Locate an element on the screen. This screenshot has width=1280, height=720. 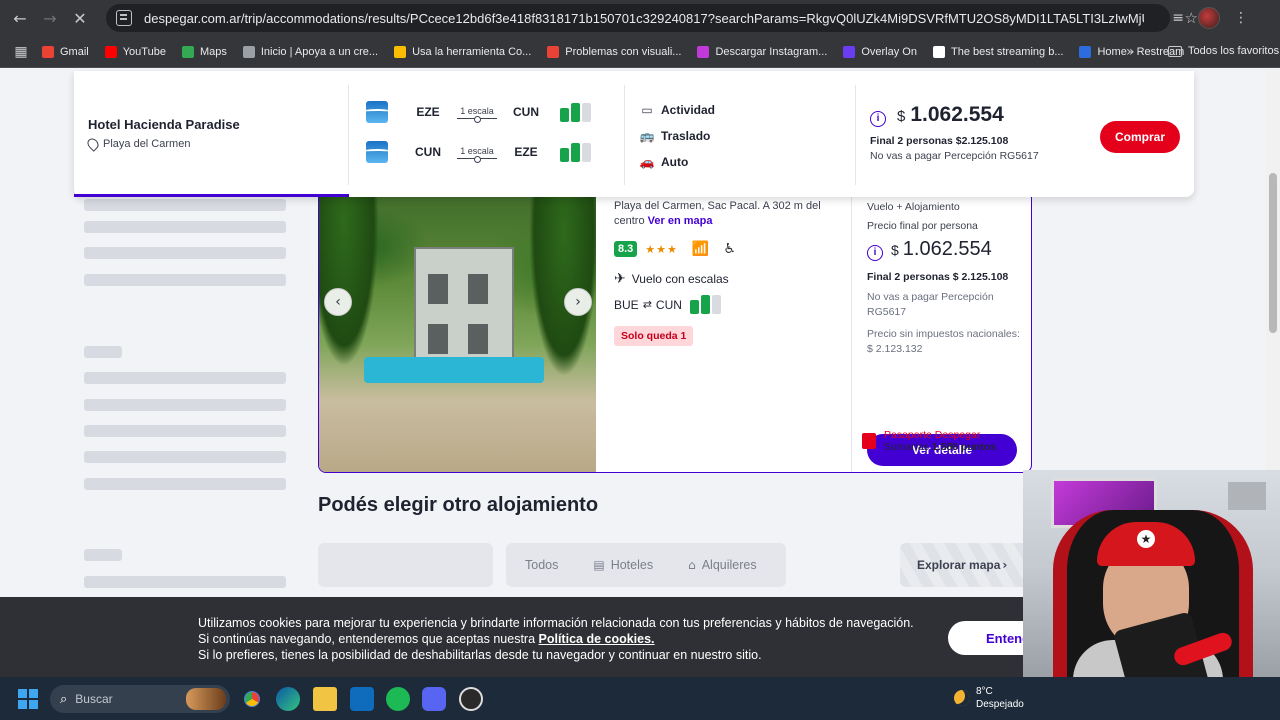
passport-points: Sumarías 1.586 puntos is located at coordinates (940, 447).